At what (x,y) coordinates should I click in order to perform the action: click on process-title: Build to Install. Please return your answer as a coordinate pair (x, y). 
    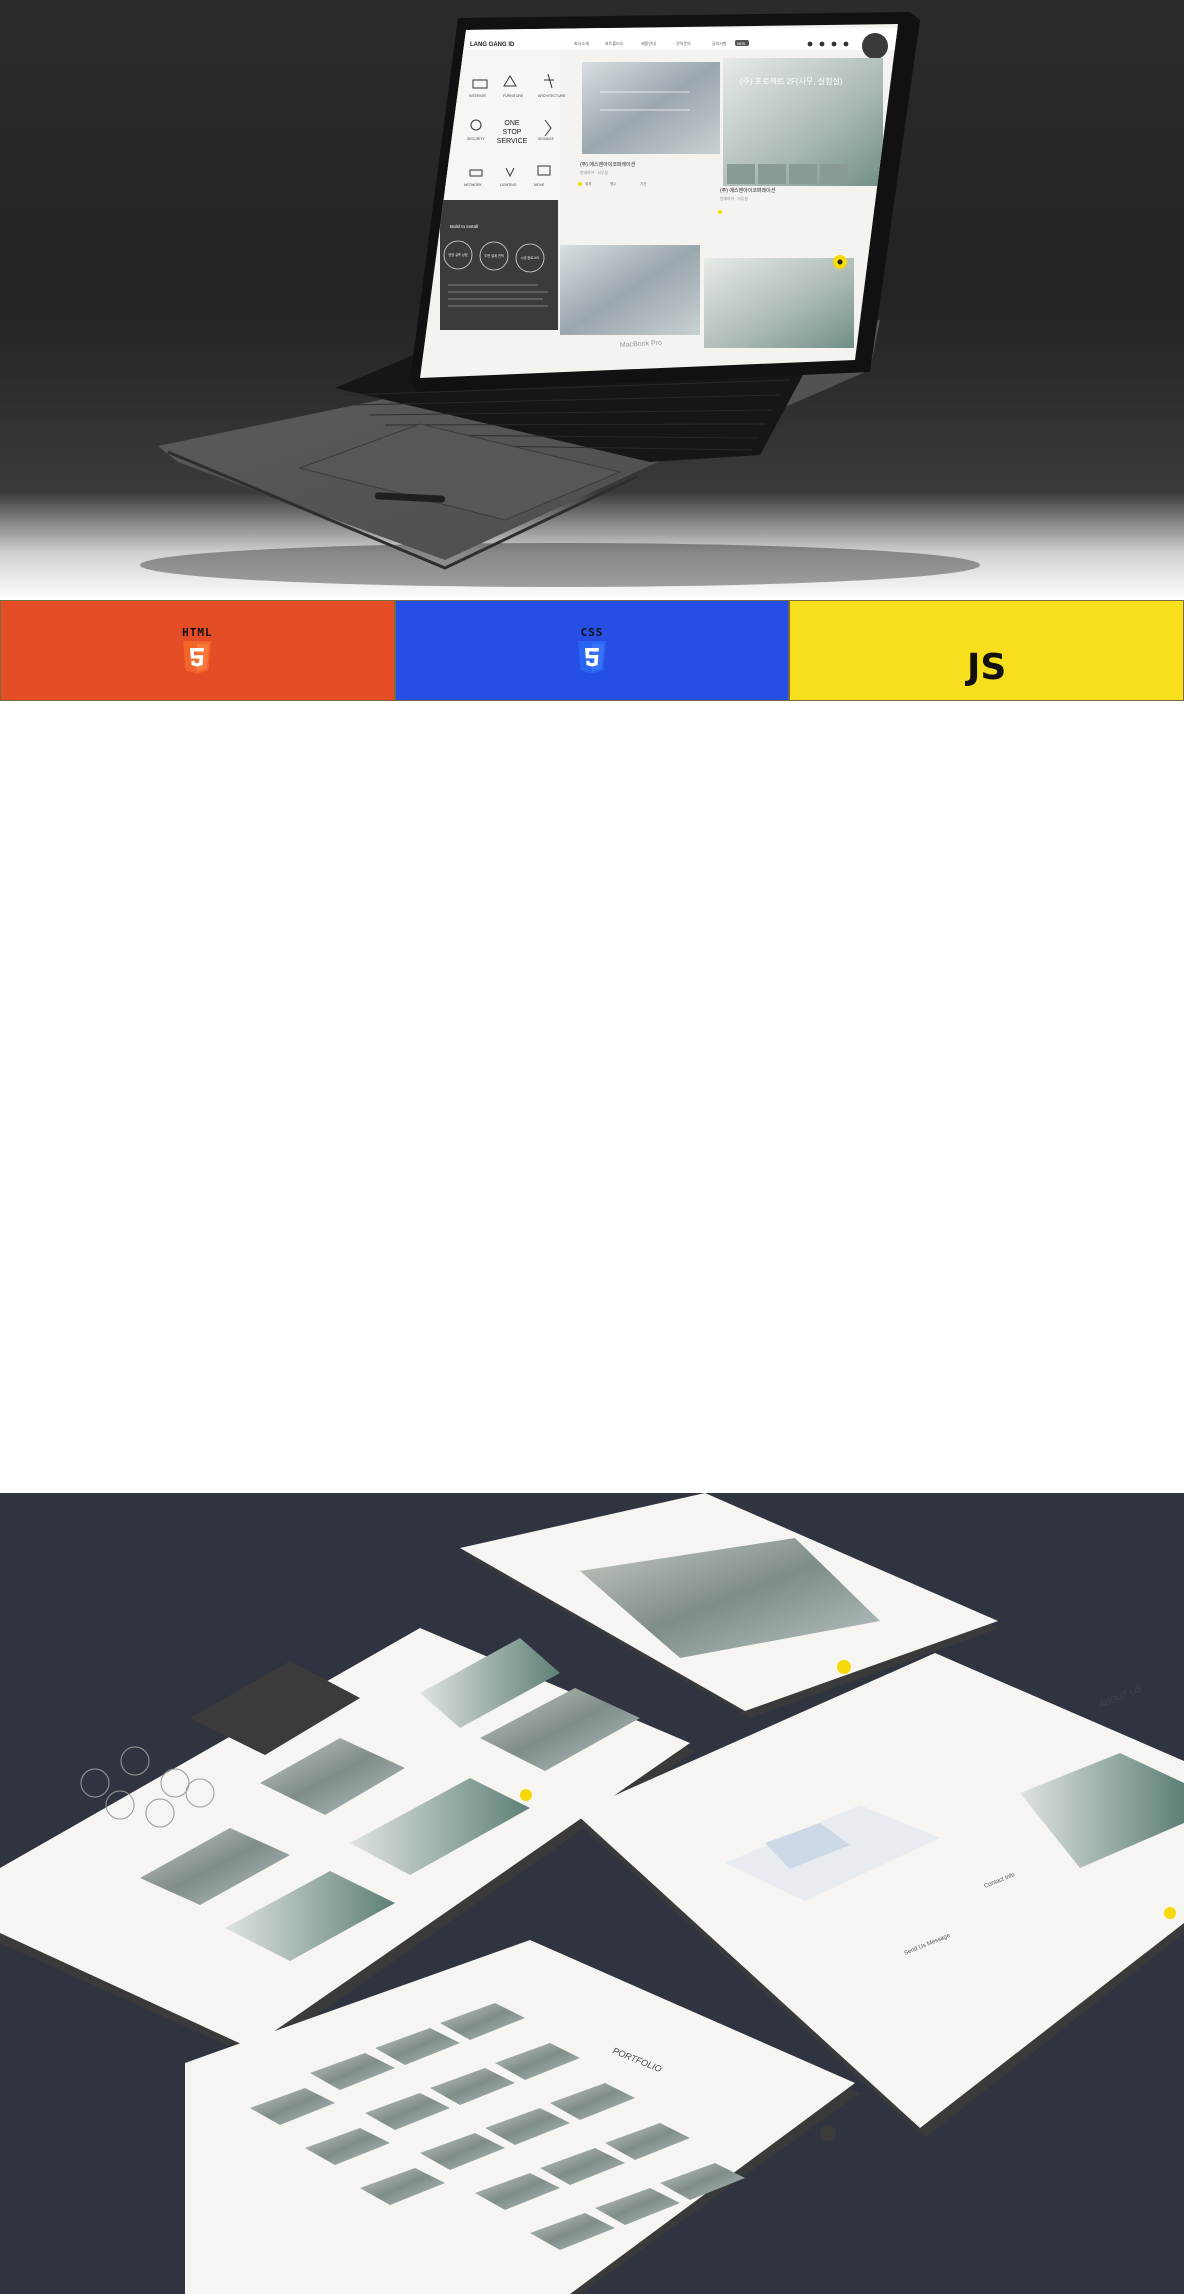
    Looking at the image, I should click on (464, 226).